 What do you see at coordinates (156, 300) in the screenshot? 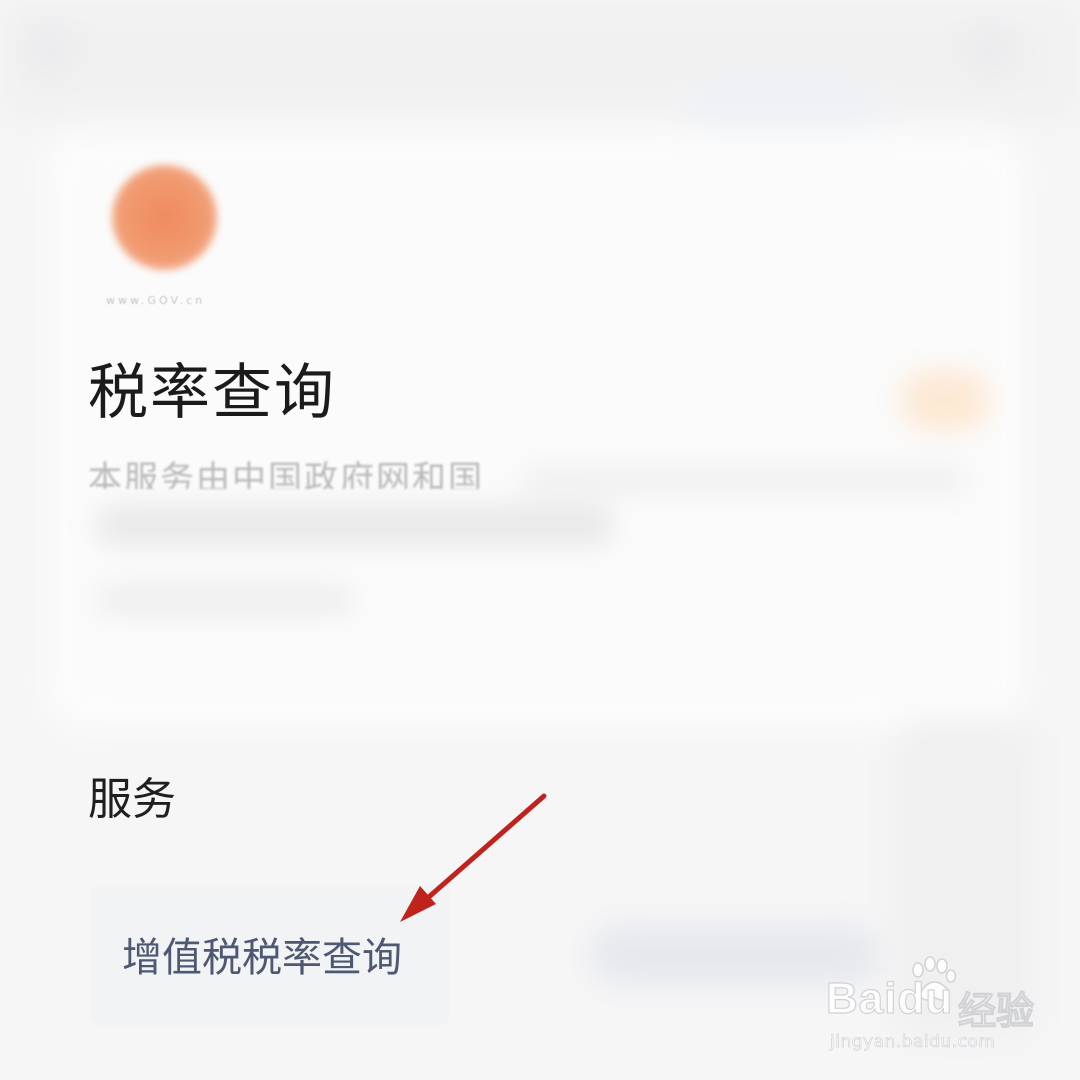
I see `logo-caption: www.GOV.cn` at bounding box center [156, 300].